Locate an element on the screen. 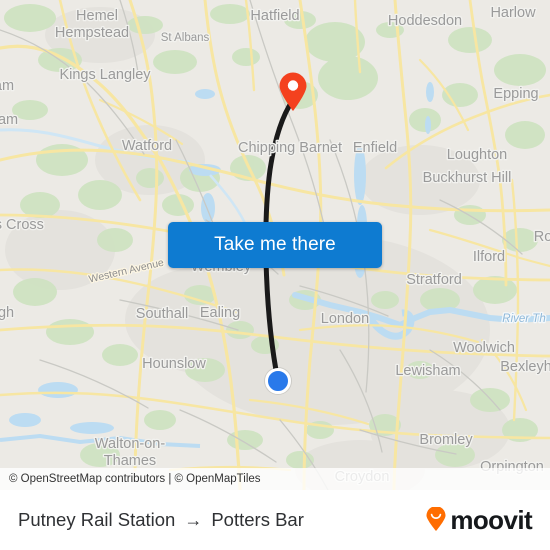  map-label-labels-16: Ilford is located at coordinates (489, 257).